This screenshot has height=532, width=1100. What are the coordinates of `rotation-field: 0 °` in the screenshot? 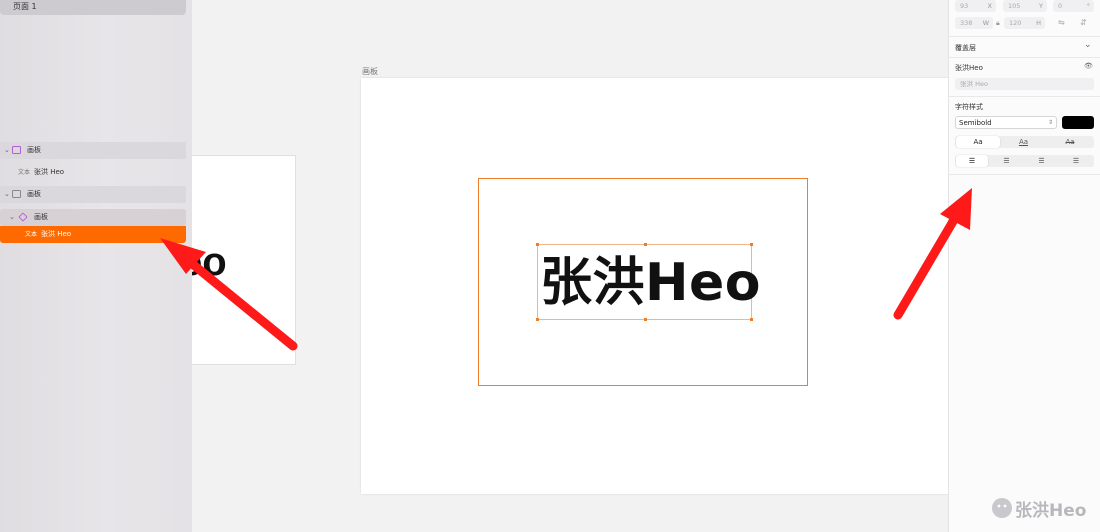 It's located at (1073, 6).